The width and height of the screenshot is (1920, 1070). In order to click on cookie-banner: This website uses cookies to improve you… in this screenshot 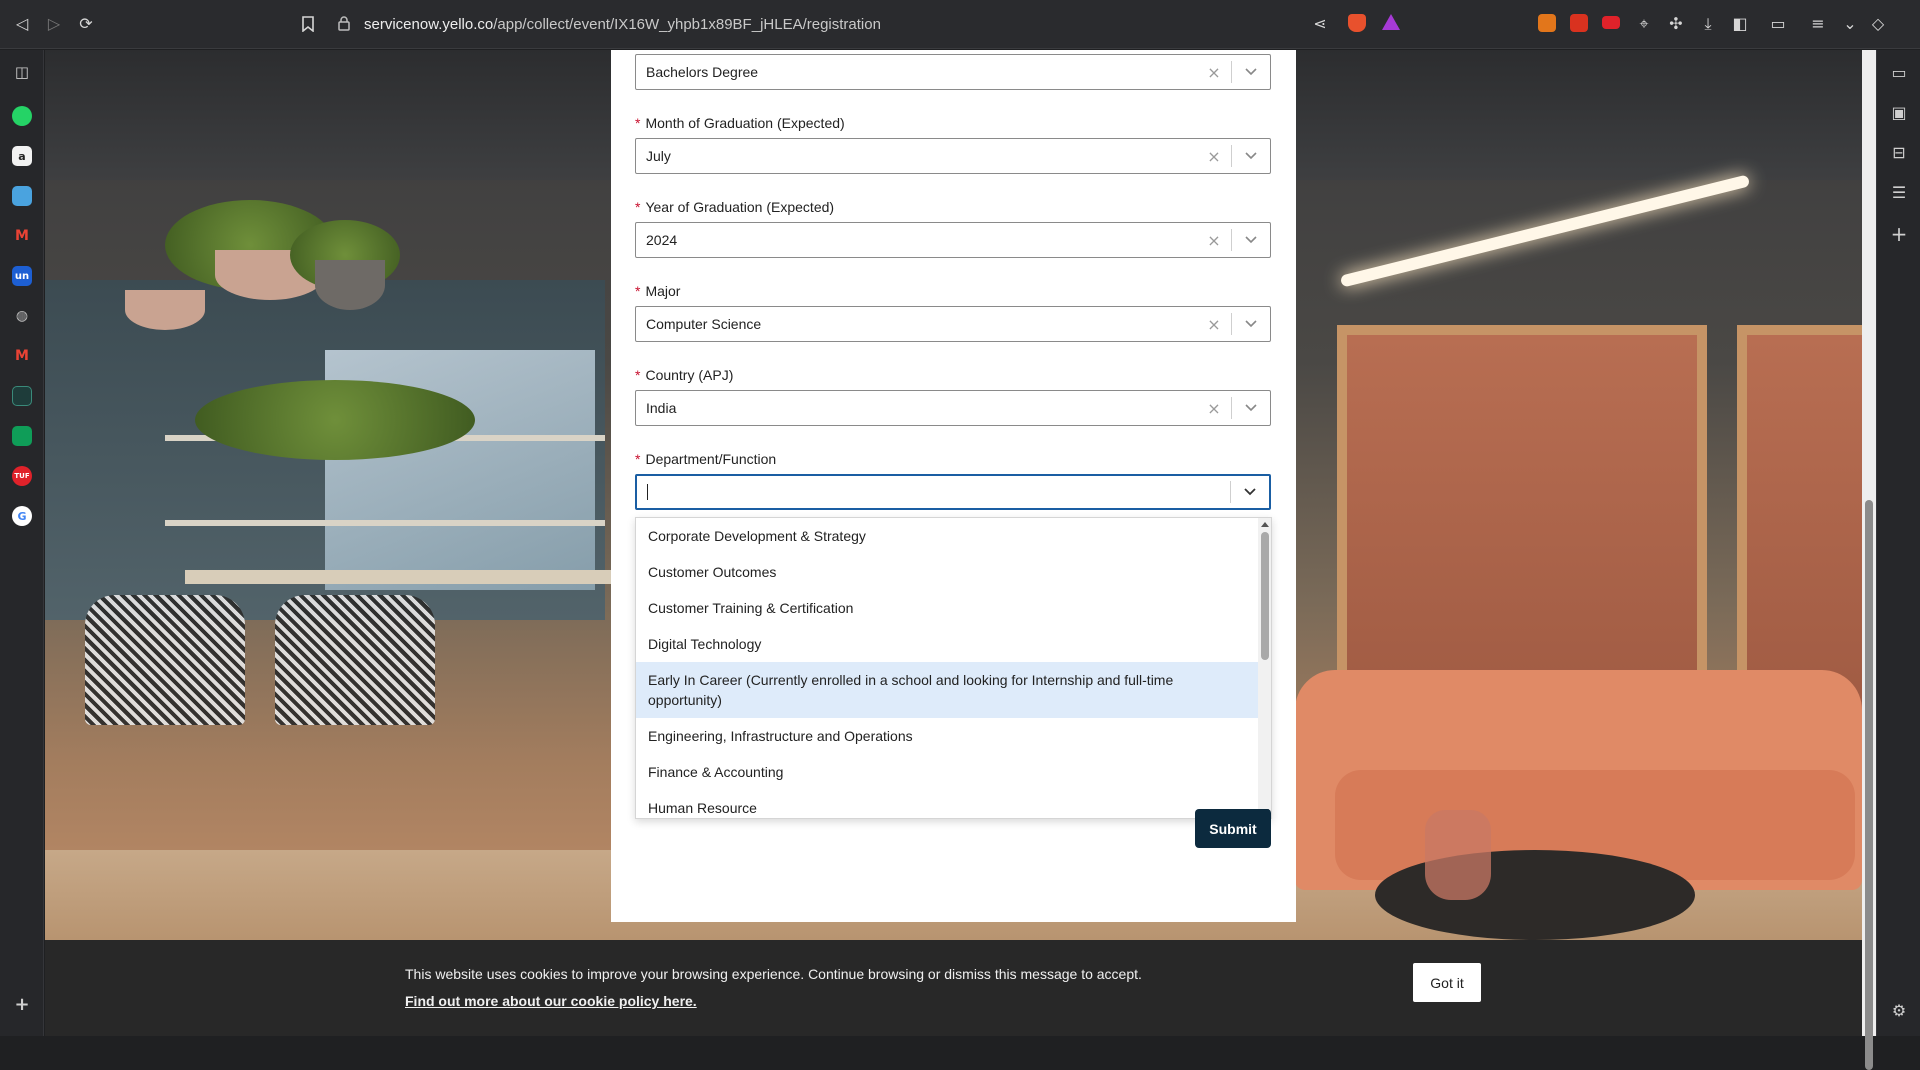, I will do `click(953, 988)`.